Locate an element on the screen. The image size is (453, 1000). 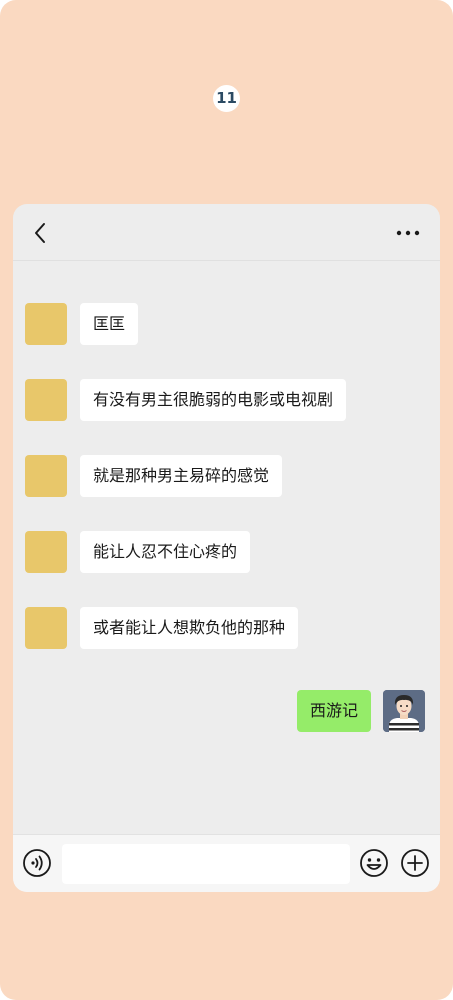
more-actions-button is located at coordinates (415, 863).